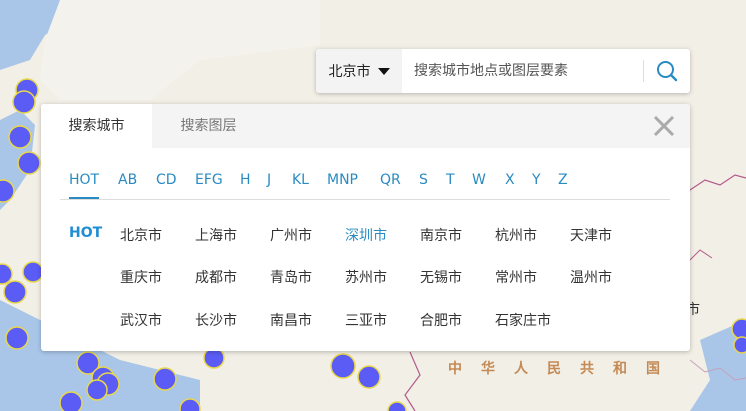 This screenshot has width=746, height=411. I want to click on city-item: 广州市, so click(291, 235).